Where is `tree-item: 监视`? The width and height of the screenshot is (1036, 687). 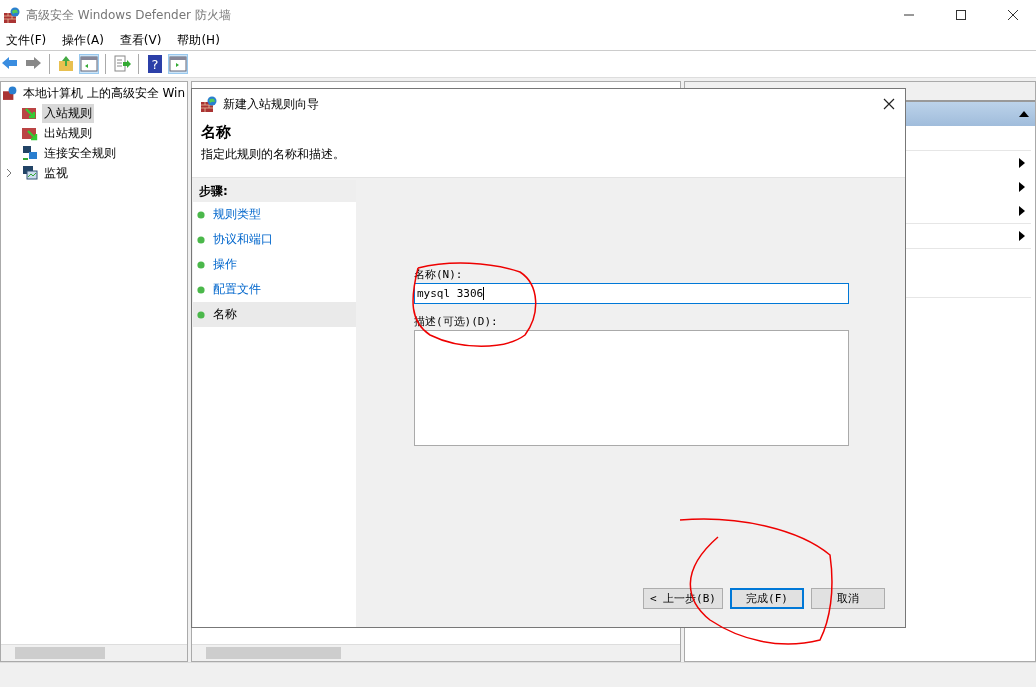
tree-item: 监视 is located at coordinates (56, 173).